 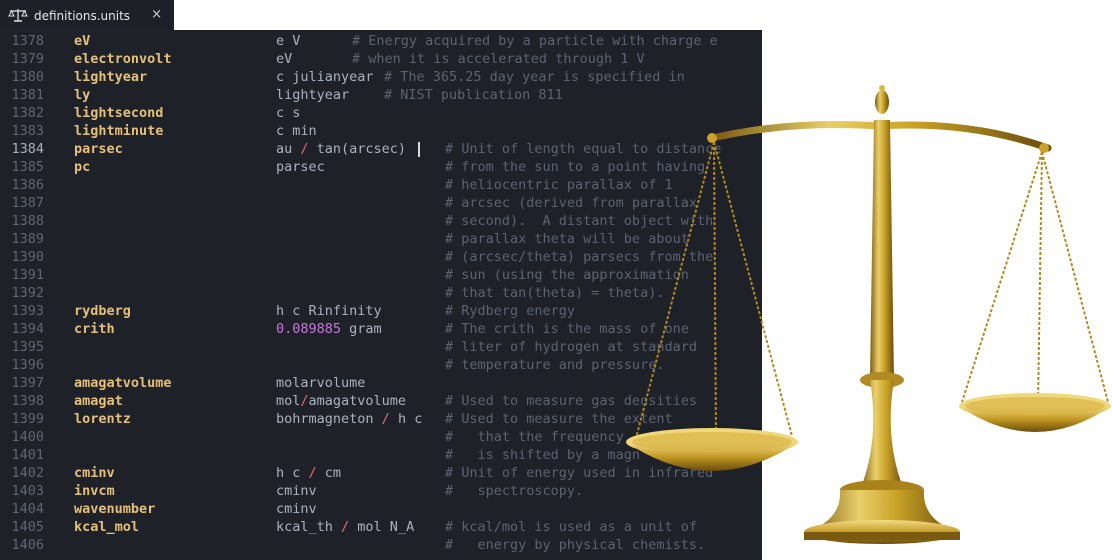 I want to click on definition-token: au, so click(x=288, y=149).